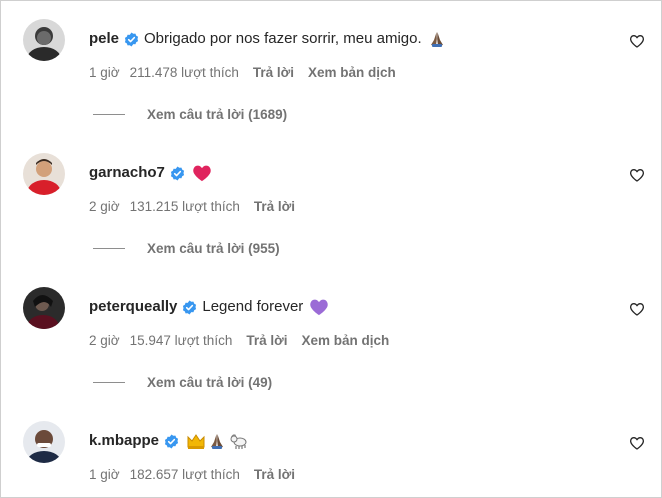 Image resolution: width=662 pixels, height=498 pixels. I want to click on comment-body: Legend forever, so click(253, 306).